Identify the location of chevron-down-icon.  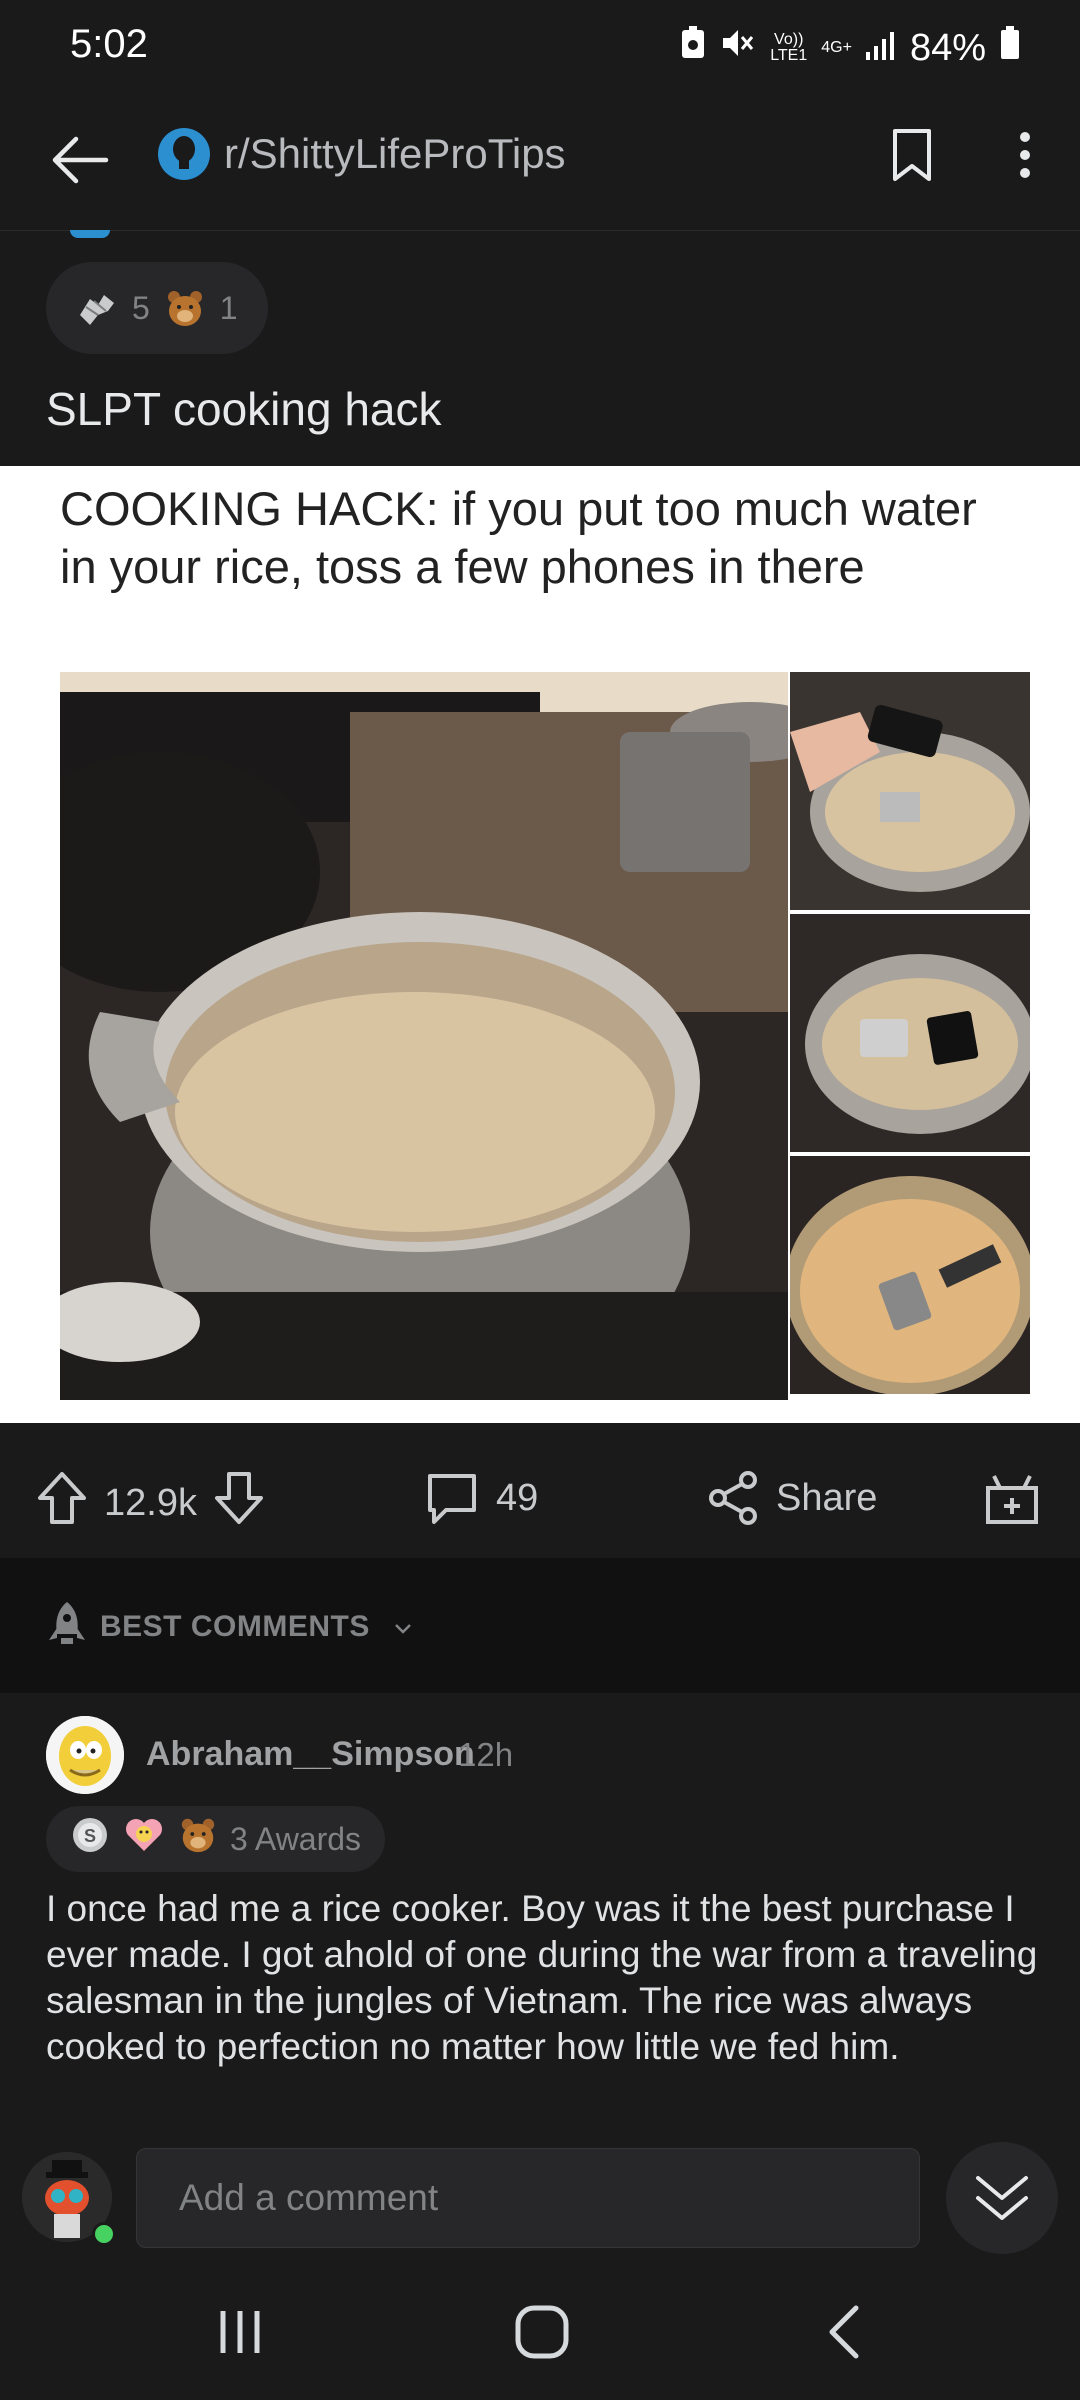
(403, 1627).